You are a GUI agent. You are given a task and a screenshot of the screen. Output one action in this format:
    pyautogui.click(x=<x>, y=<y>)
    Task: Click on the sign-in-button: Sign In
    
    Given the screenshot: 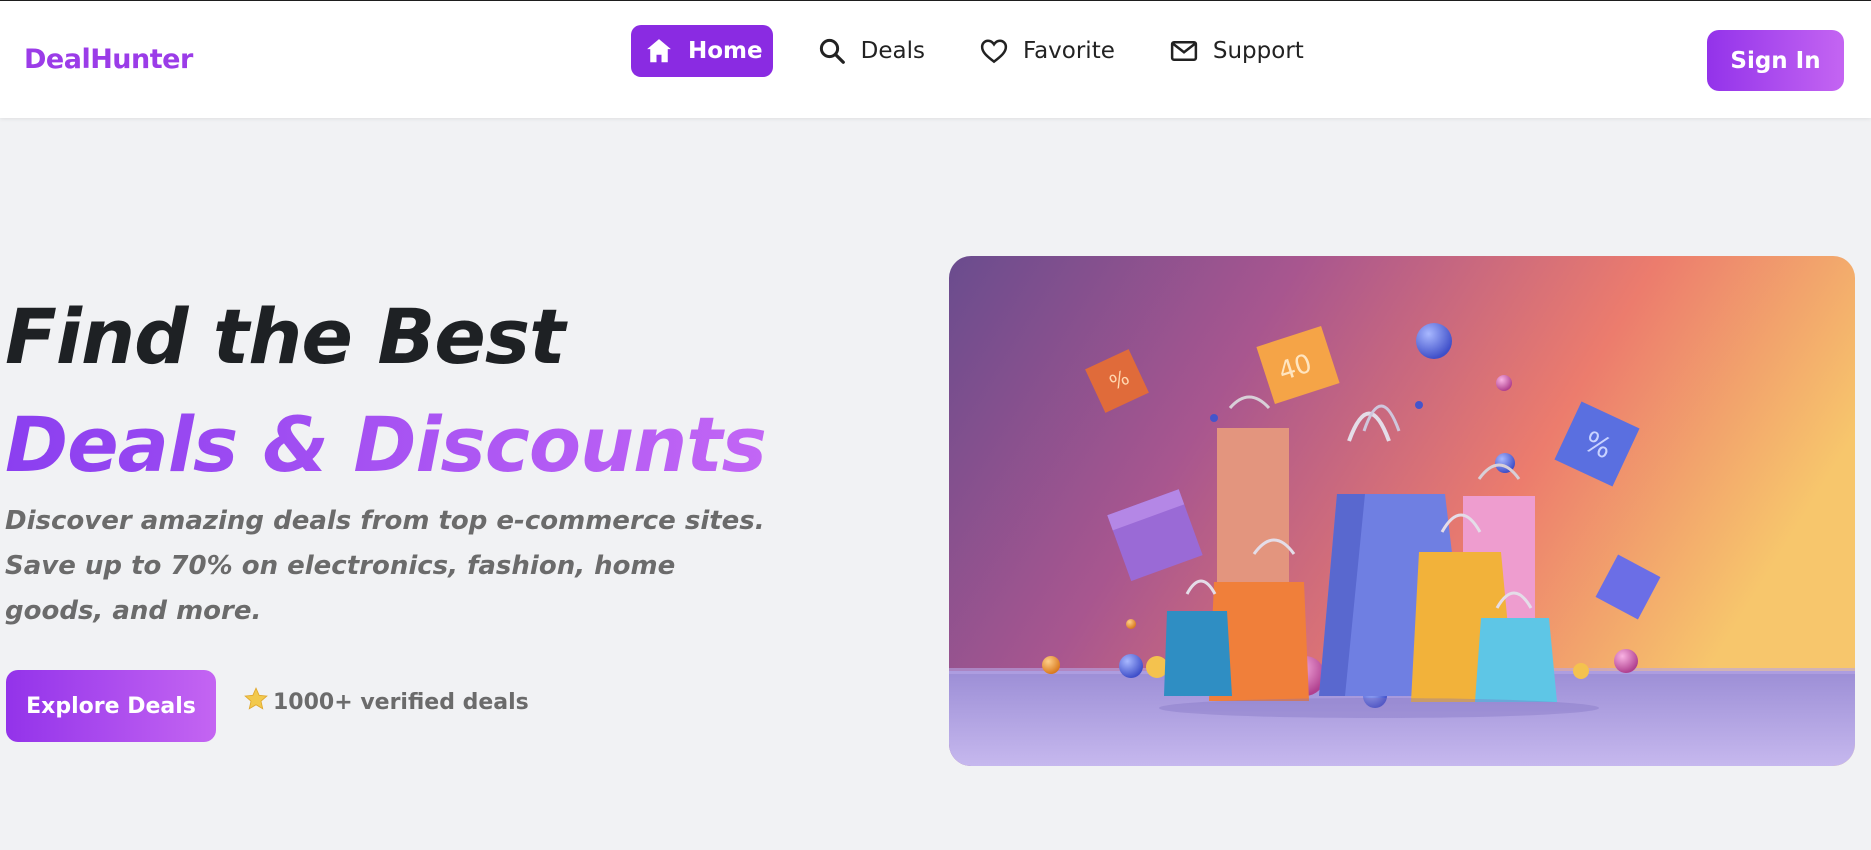 What is the action you would take?
    pyautogui.click(x=1775, y=60)
    